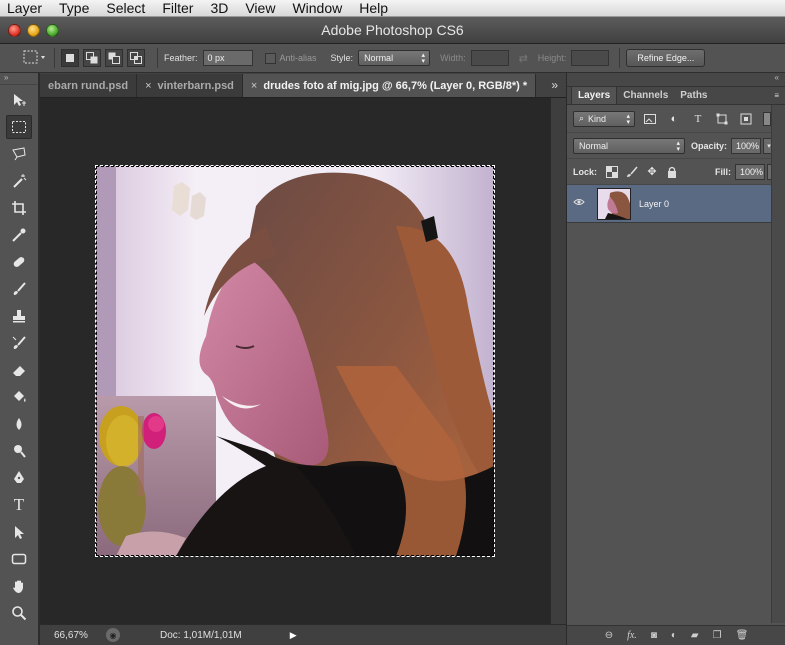 This screenshot has width=785, height=645. I want to click on menu-help: Help, so click(375, 8).